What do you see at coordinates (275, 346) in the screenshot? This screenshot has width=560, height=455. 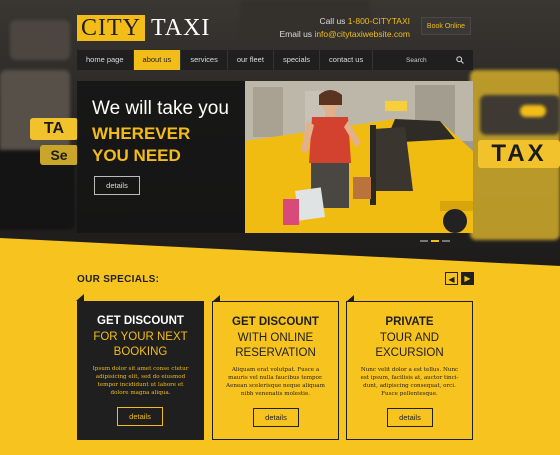 I see `card-2-subtitle: WITH ONLINE RESERVATION` at bounding box center [275, 346].